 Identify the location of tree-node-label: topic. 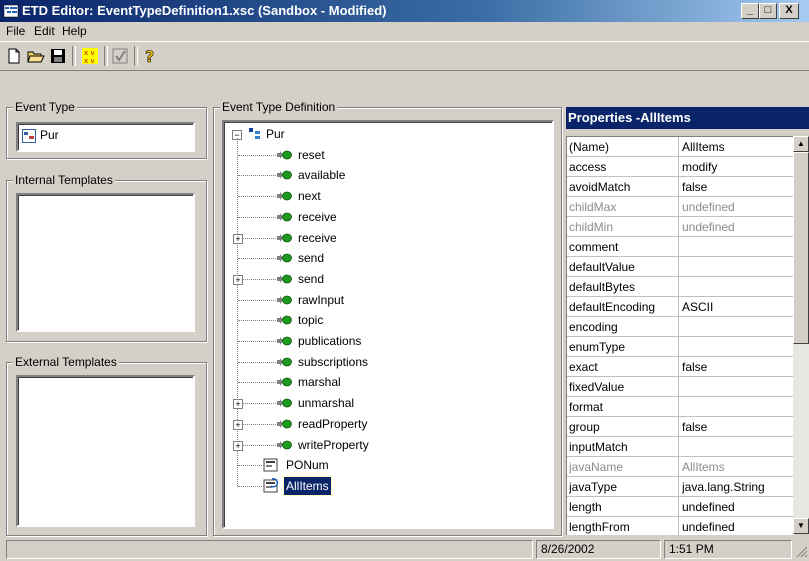
(311, 320).